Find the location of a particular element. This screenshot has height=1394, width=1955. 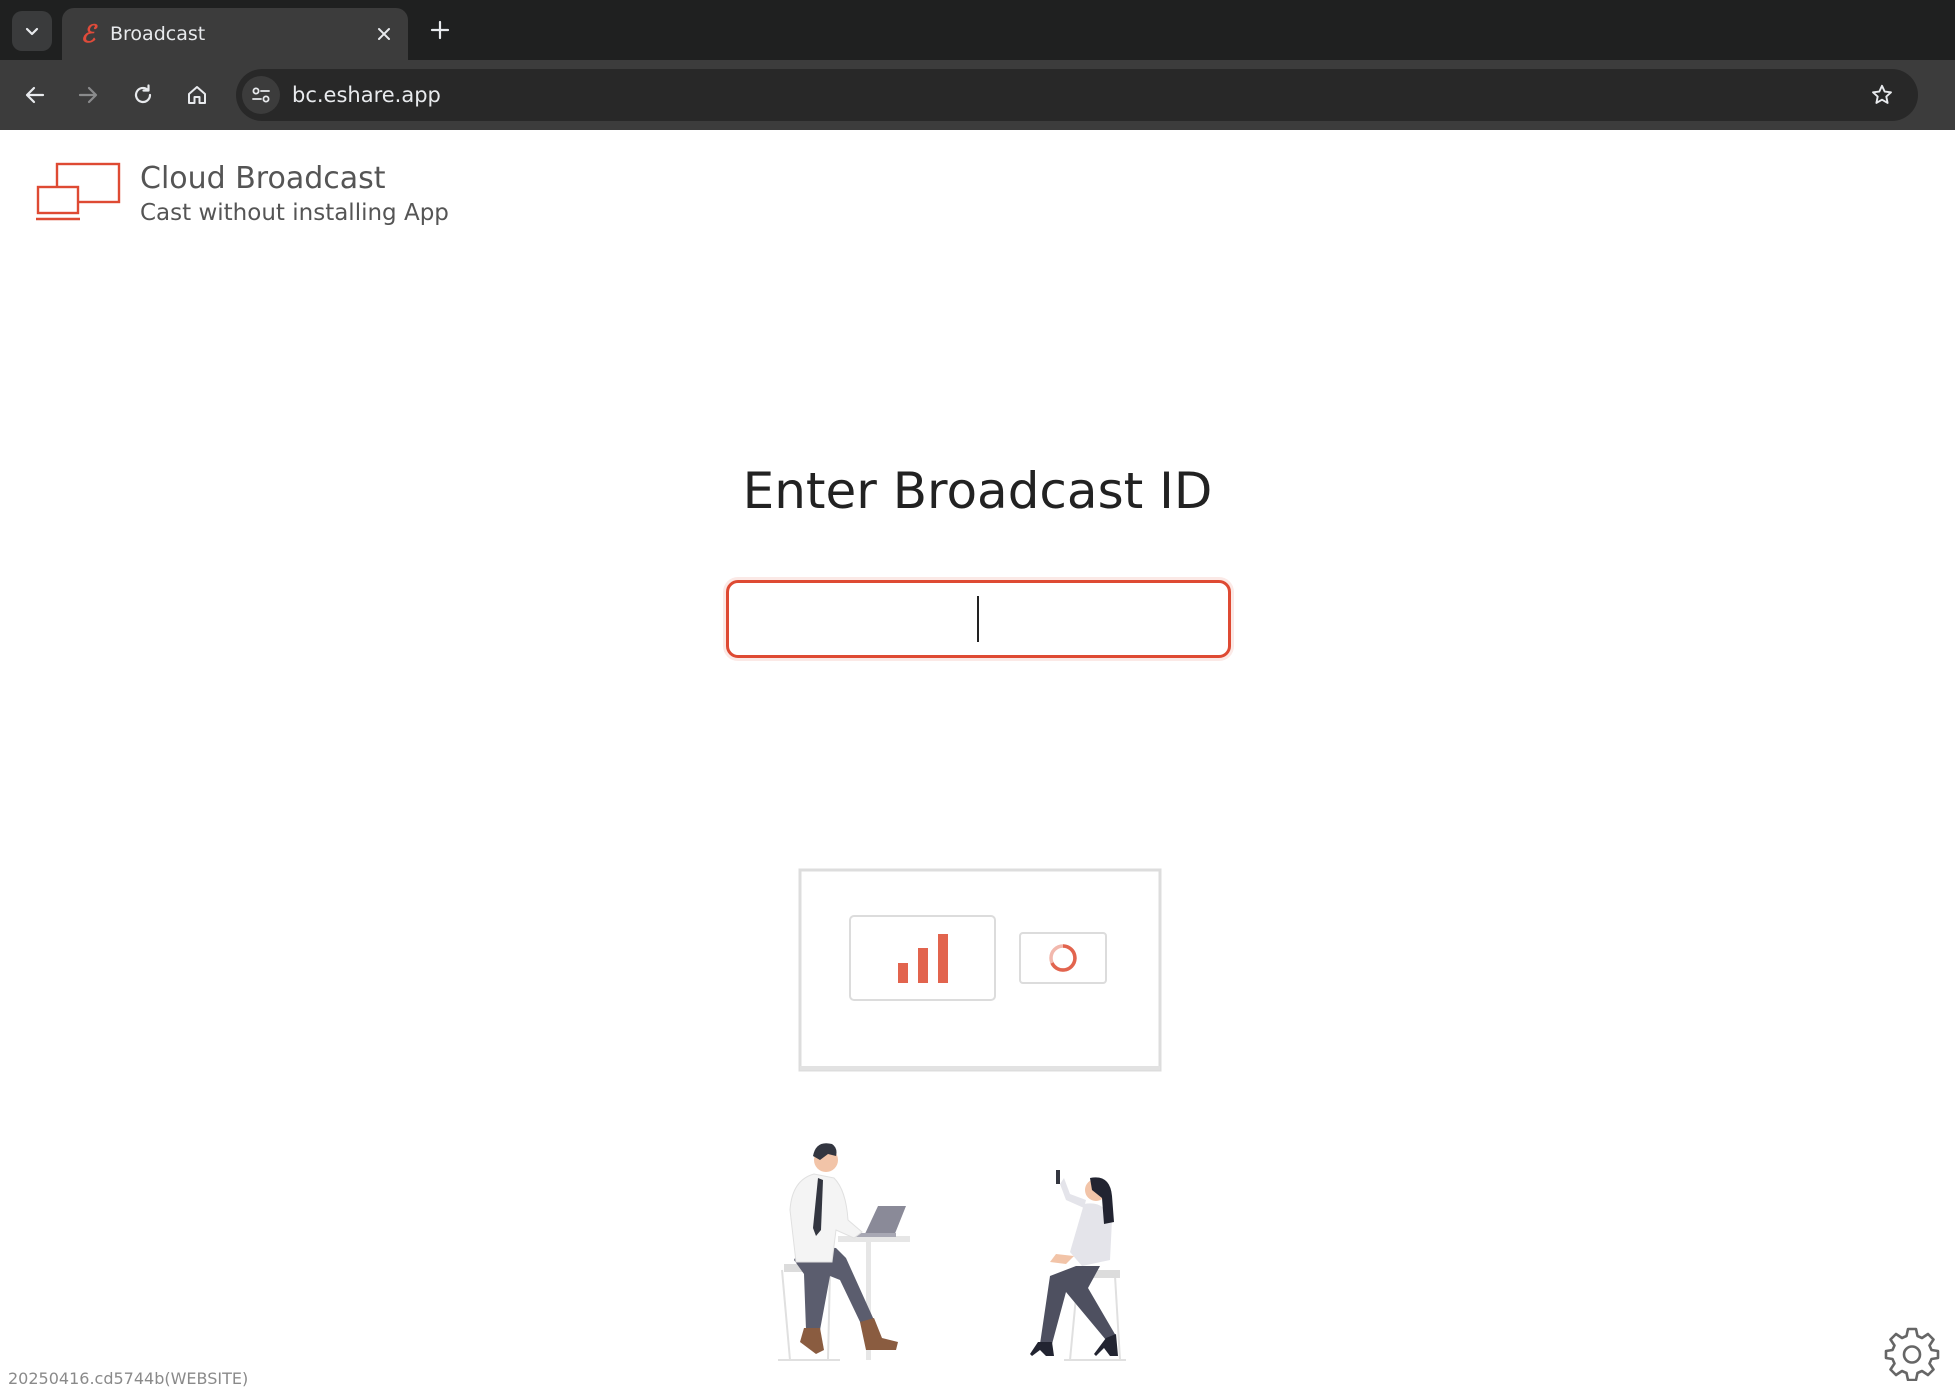

star-icon is located at coordinates (1882, 94).